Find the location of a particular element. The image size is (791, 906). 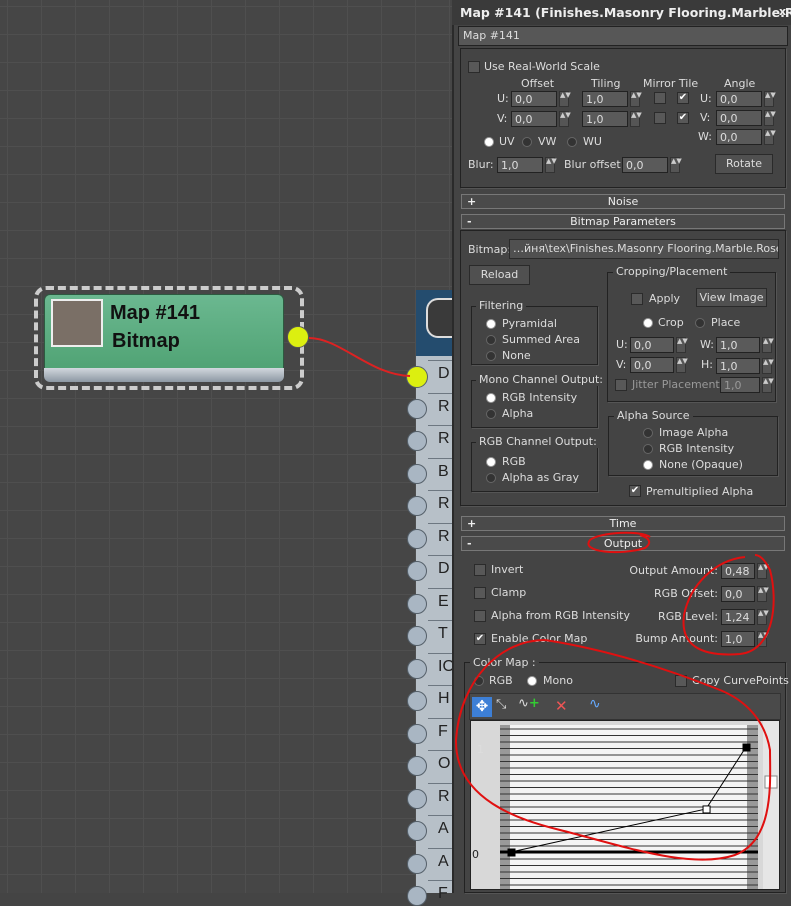

filtering-option-label: Pyramidal is located at coordinates (529, 323).